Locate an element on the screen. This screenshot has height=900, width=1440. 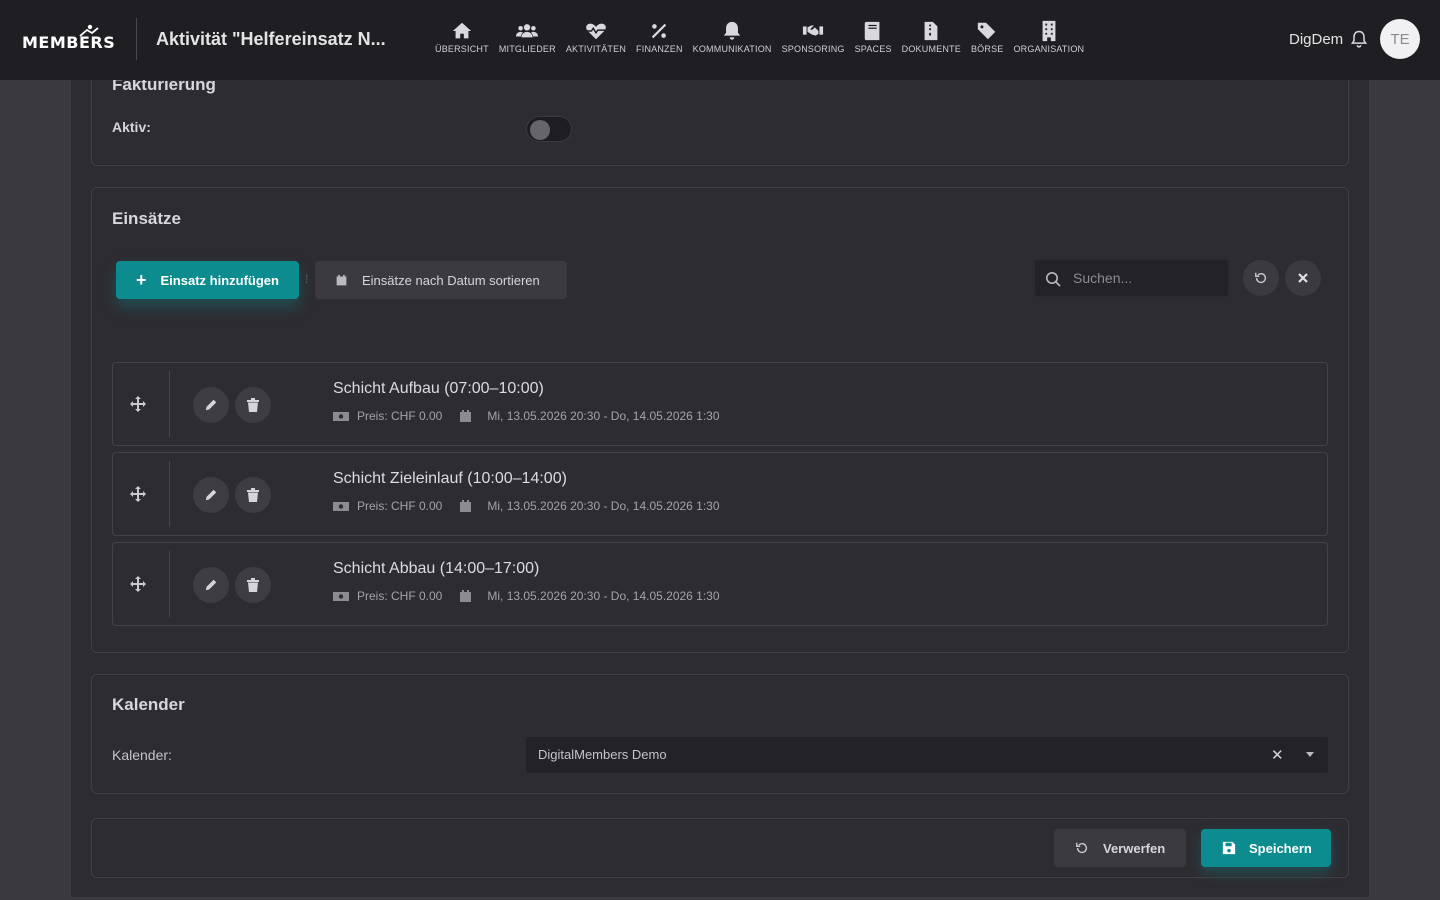
nav-spaces: SPACES is located at coordinates (873, 37).